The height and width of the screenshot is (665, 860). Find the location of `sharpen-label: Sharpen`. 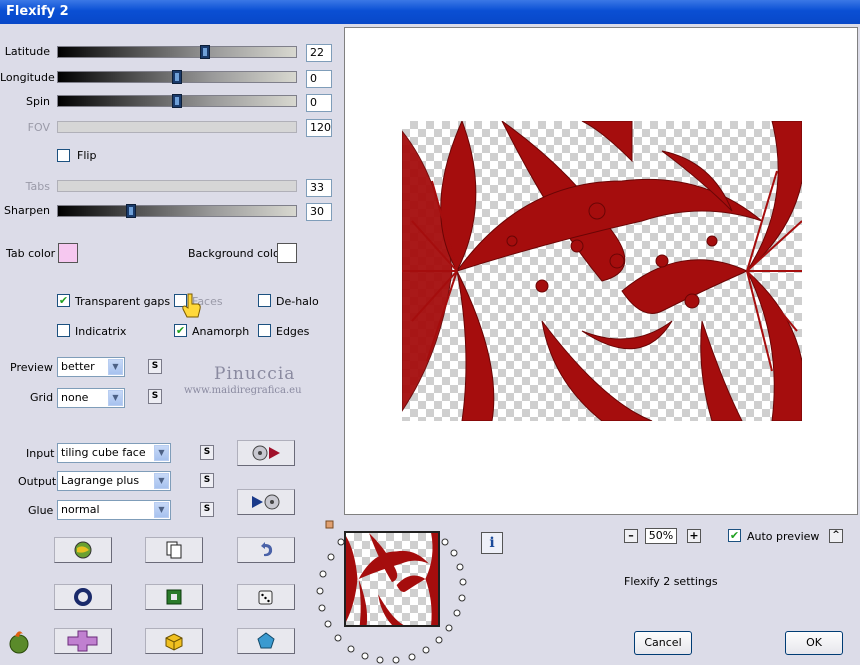

sharpen-label: Sharpen is located at coordinates (27, 210).